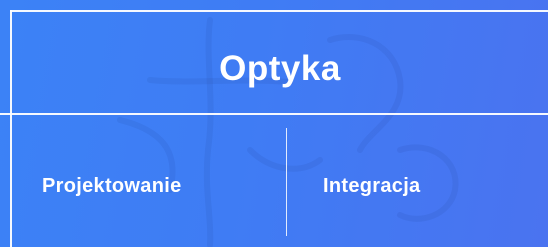  Describe the element at coordinates (371, 186) in the screenshot. I see `tab-integracja: Integracja` at that location.